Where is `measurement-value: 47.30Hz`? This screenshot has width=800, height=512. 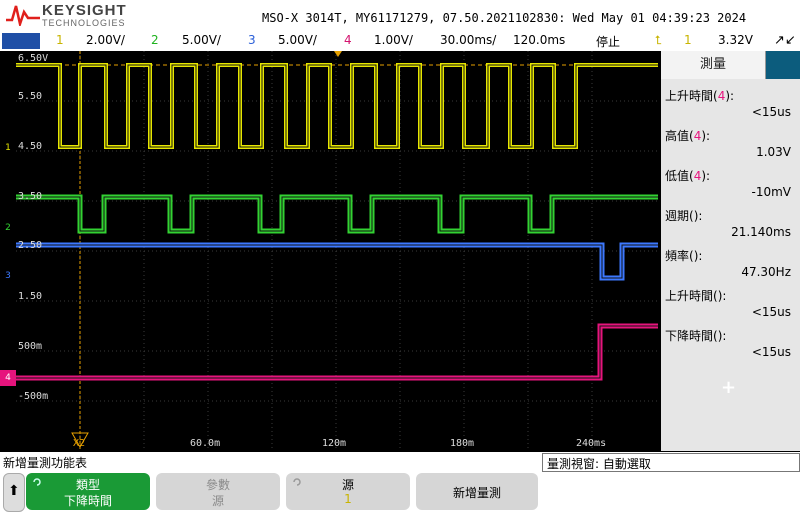
measurement-value: 47.30Hz is located at coordinates (766, 272).